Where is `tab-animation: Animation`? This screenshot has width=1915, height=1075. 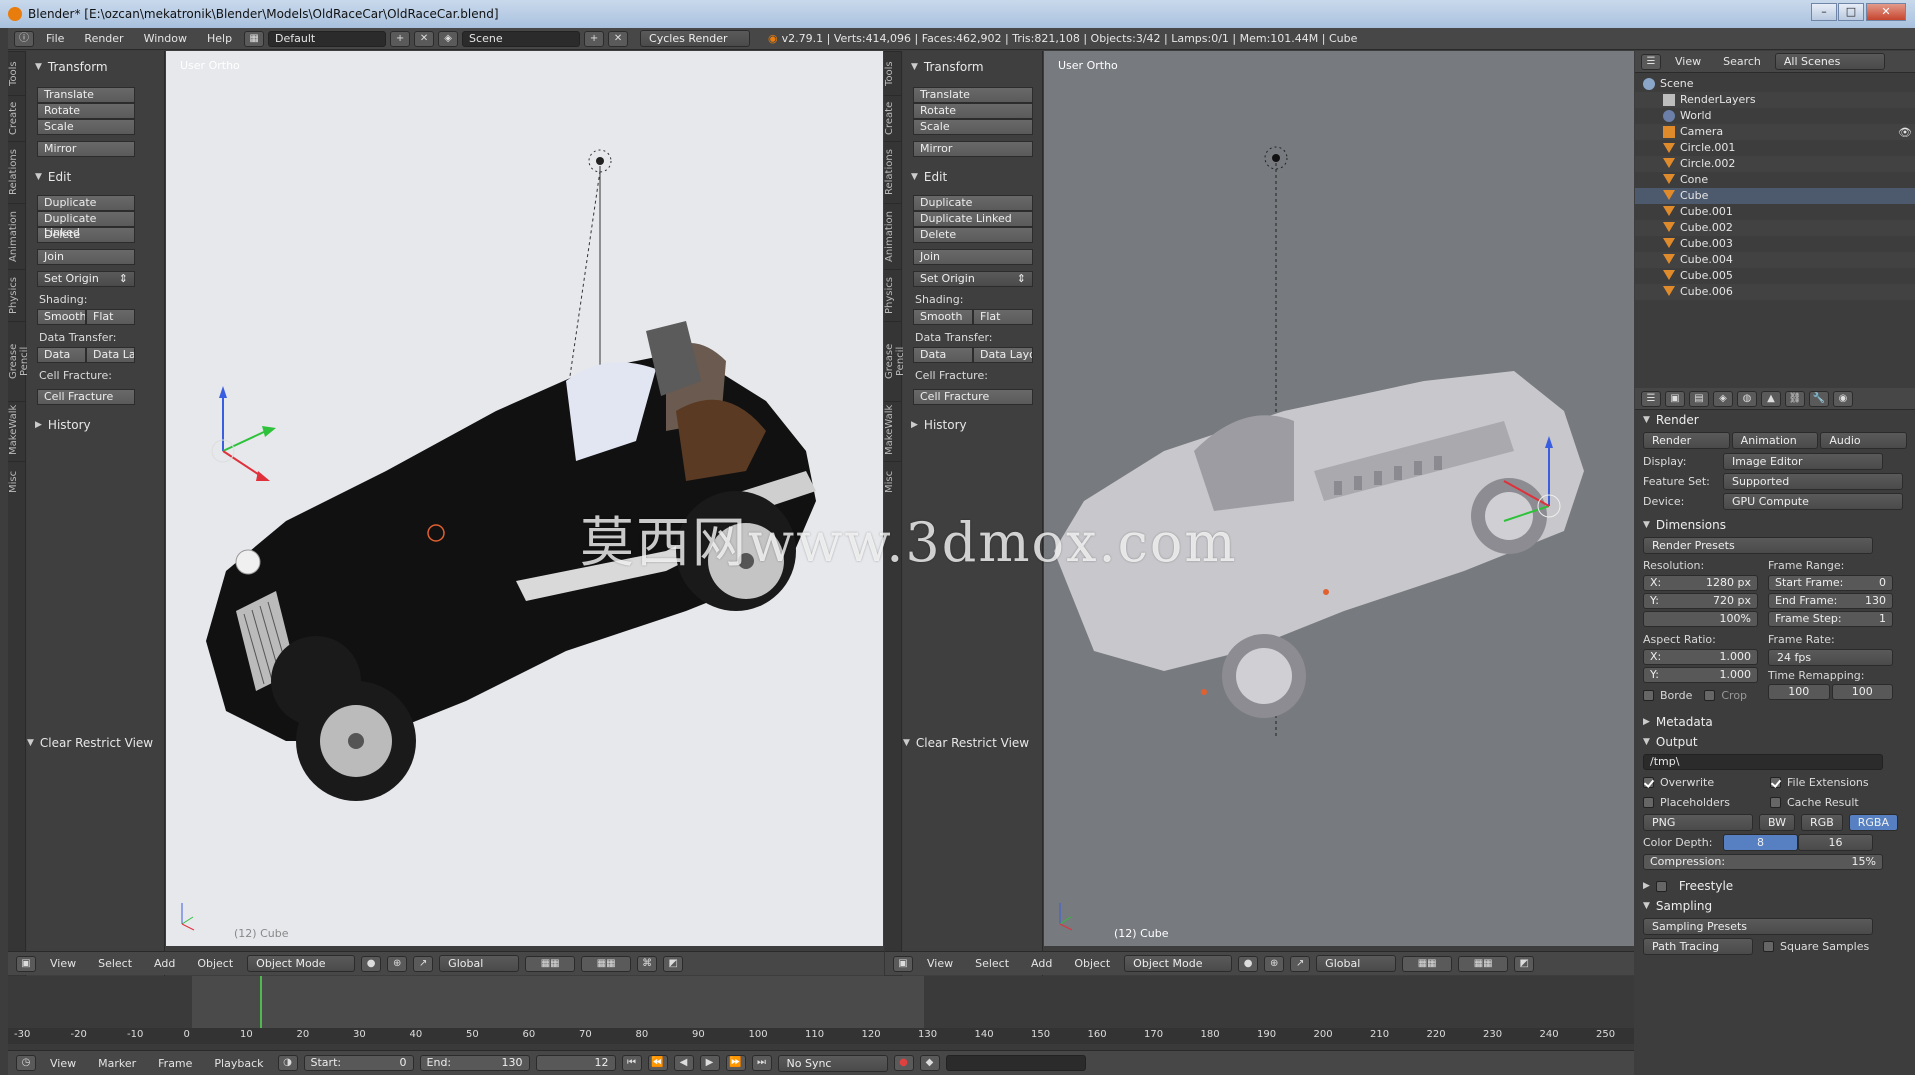 tab-animation: Animation is located at coordinates (16, 236).